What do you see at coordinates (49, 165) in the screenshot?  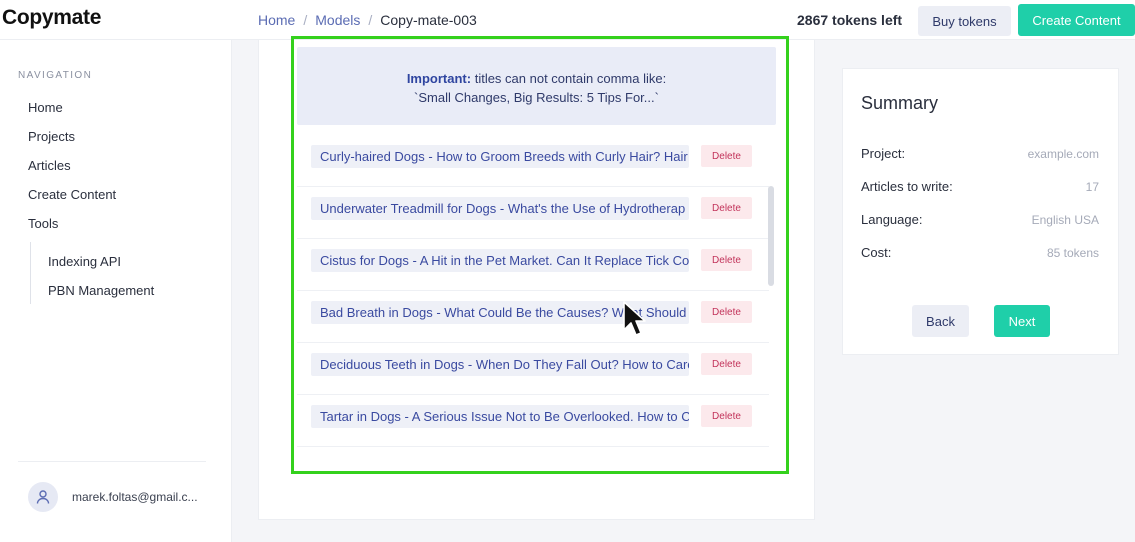 I see `sidebar-item-articles: Articles` at bounding box center [49, 165].